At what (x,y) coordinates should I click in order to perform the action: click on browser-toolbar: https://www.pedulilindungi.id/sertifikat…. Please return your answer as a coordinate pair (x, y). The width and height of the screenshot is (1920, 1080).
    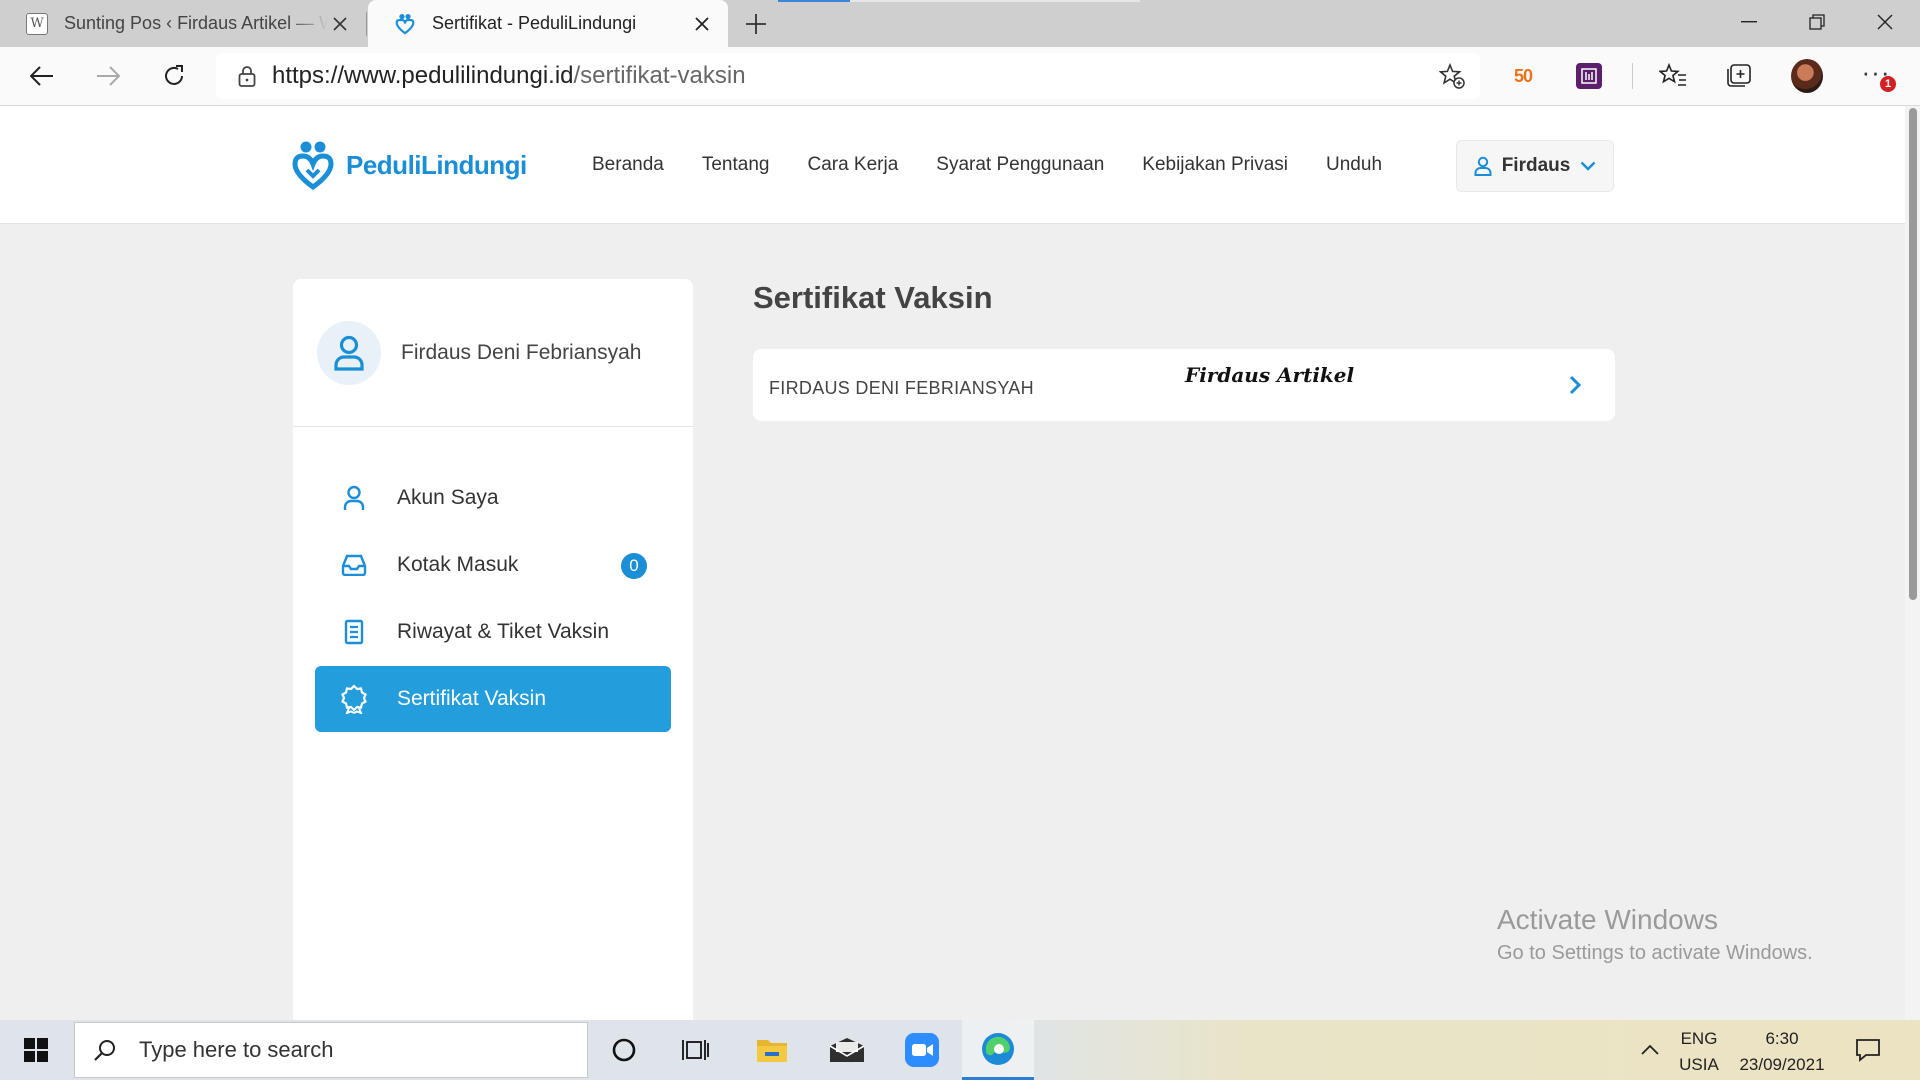
    Looking at the image, I should click on (960, 76).